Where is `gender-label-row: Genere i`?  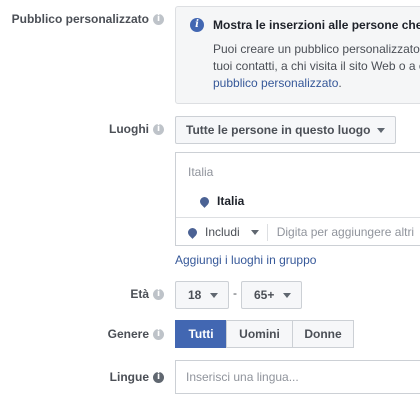 gender-label-row: Genere i is located at coordinates (136, 334).